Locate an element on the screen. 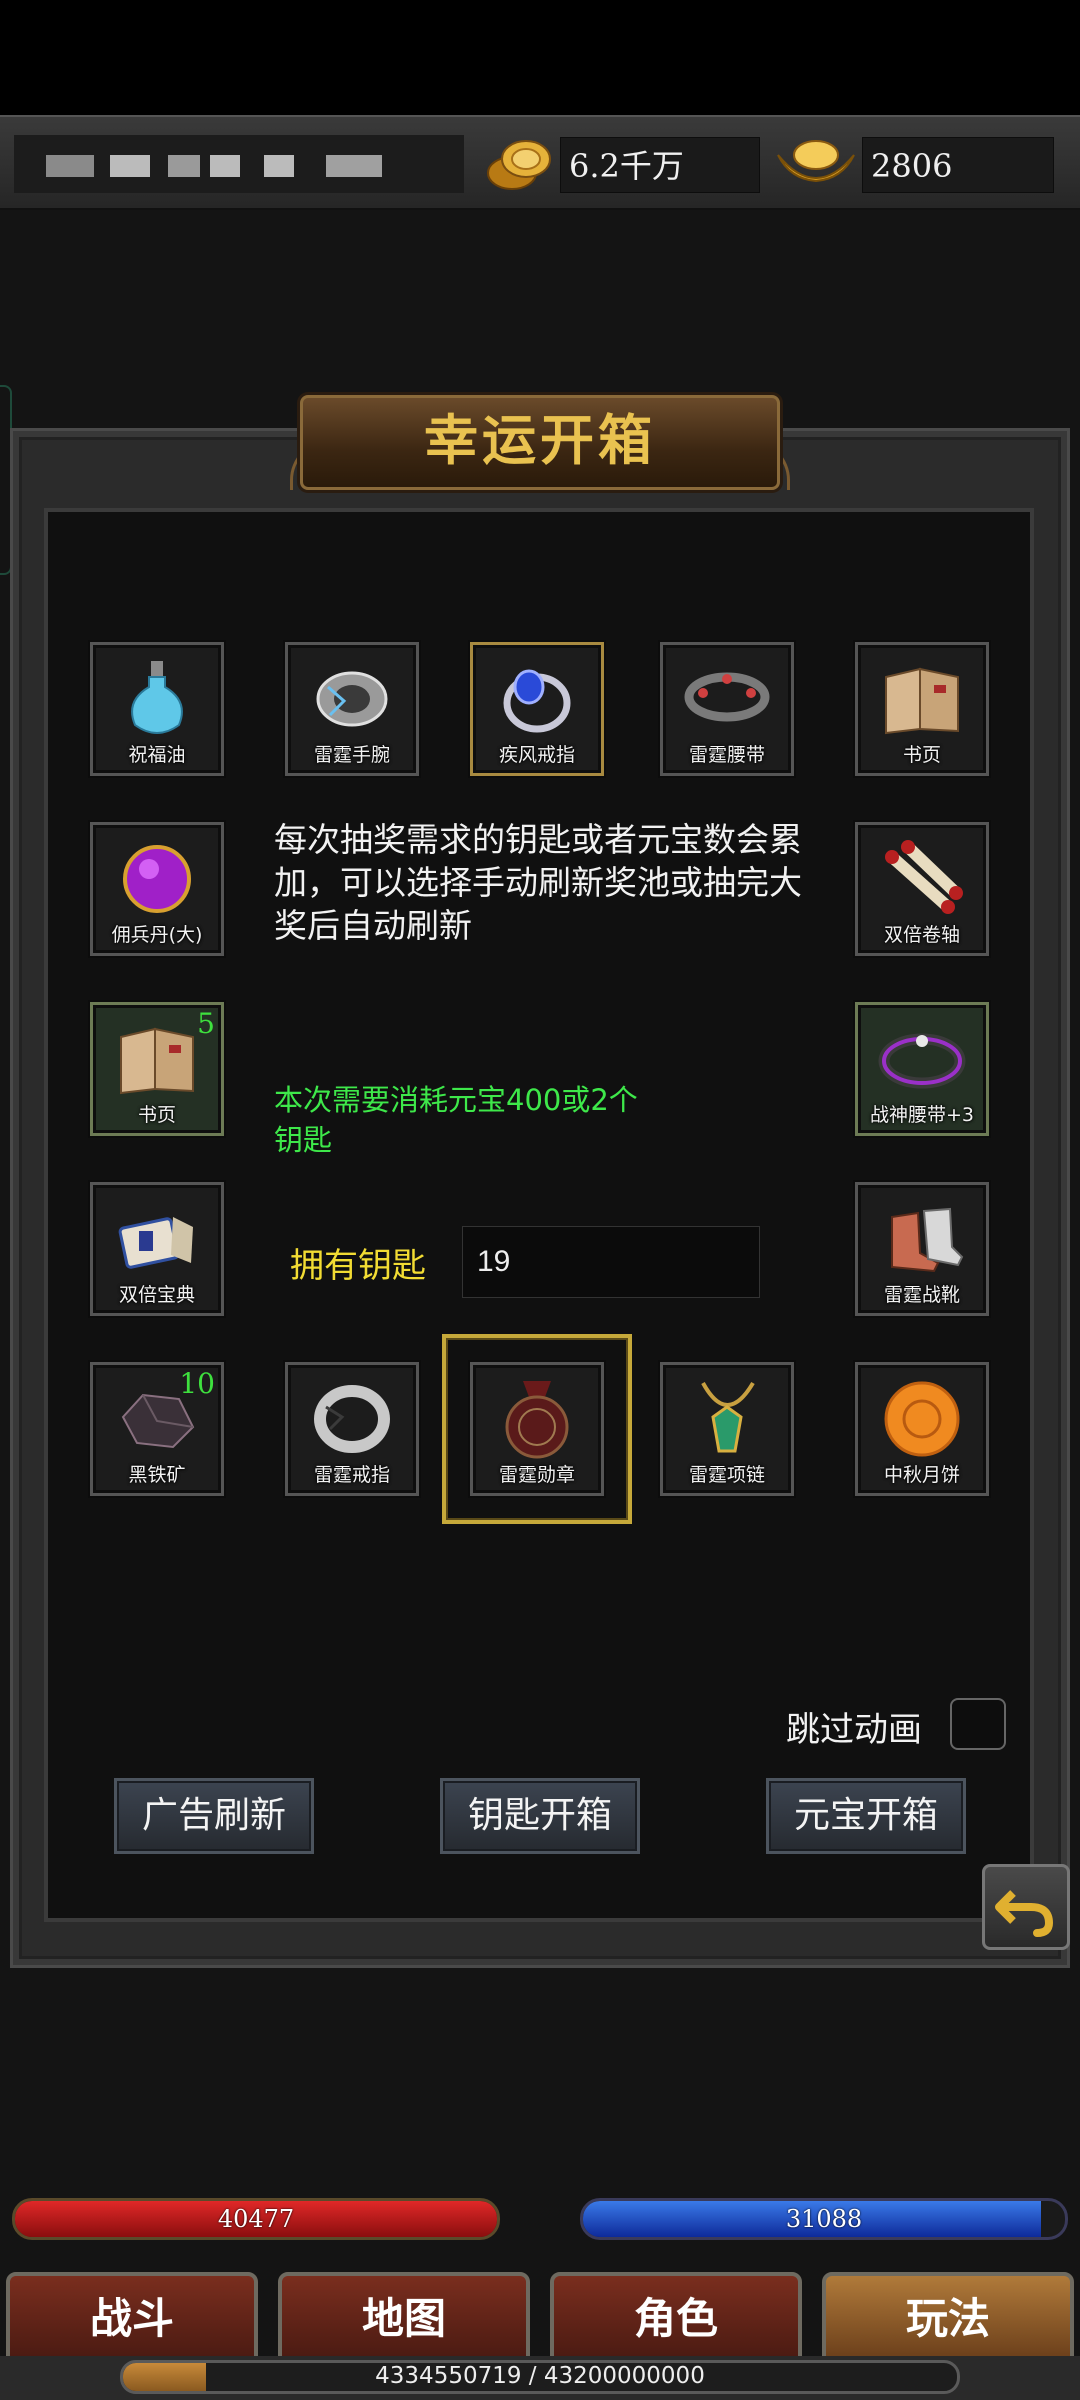  thunder-ring-icon is located at coordinates (352, 1419).